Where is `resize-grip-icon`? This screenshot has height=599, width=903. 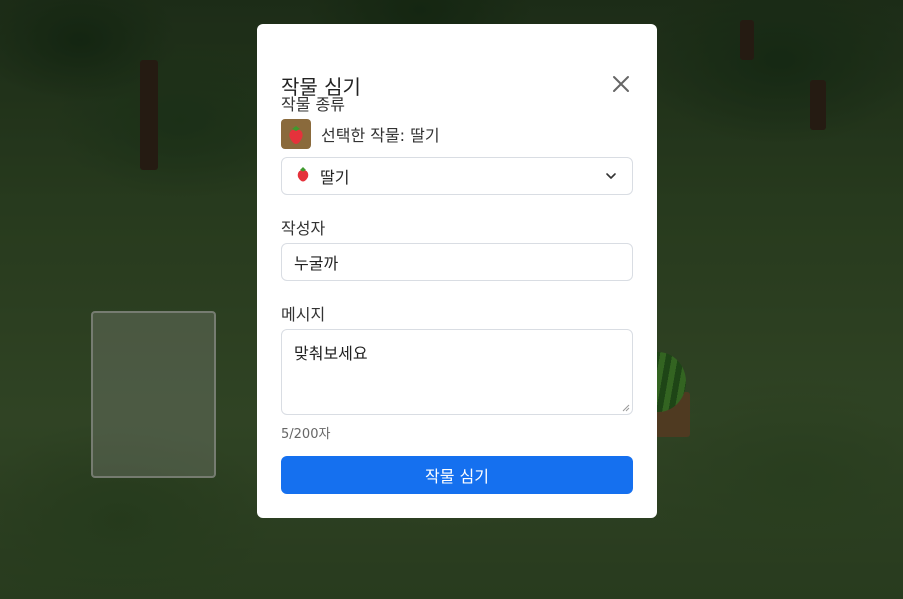 resize-grip-icon is located at coordinates (626, 408).